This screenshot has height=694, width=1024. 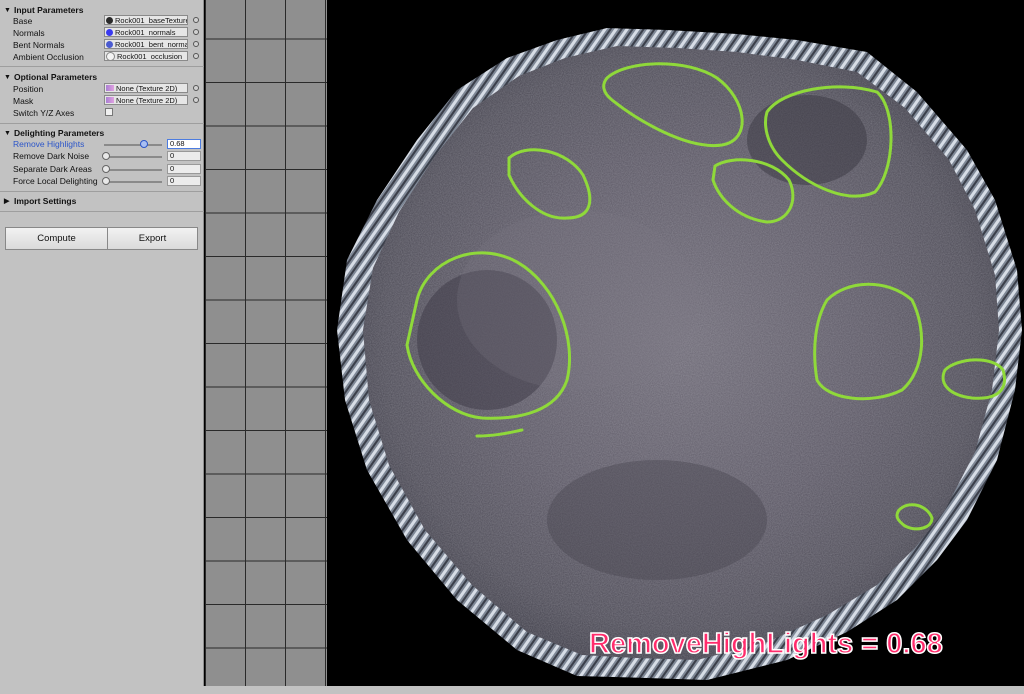 What do you see at coordinates (52, 169) in the screenshot?
I see `separate-dark-areas-label: Separate Dark Areas` at bounding box center [52, 169].